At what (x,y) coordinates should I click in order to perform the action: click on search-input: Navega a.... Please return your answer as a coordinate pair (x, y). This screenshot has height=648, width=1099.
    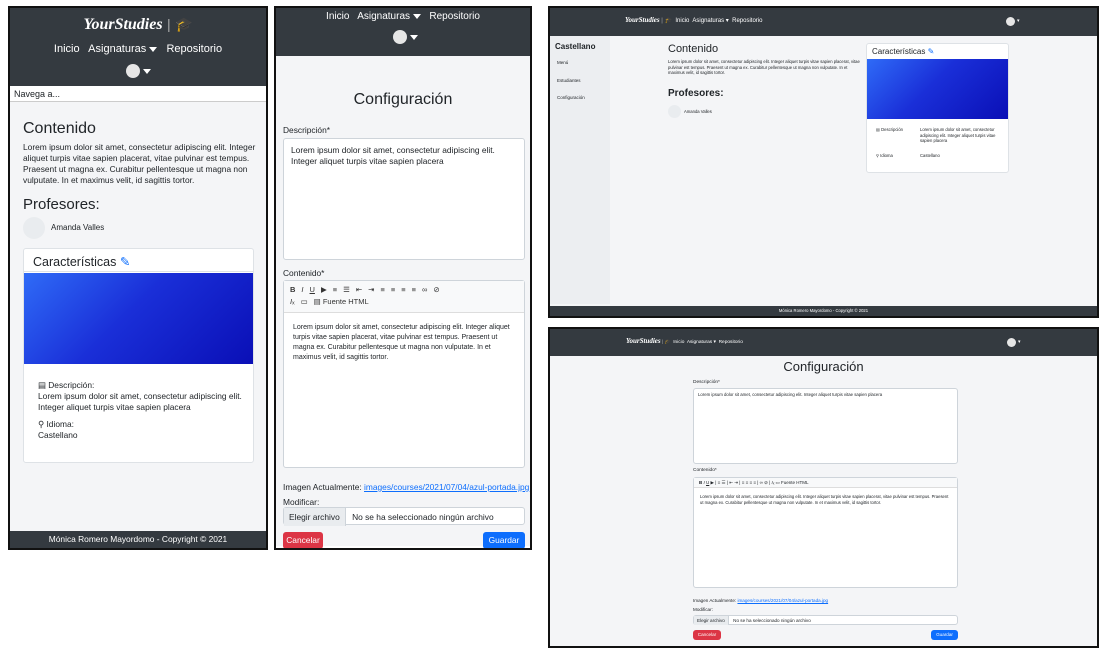
    Looking at the image, I should click on (138, 94).